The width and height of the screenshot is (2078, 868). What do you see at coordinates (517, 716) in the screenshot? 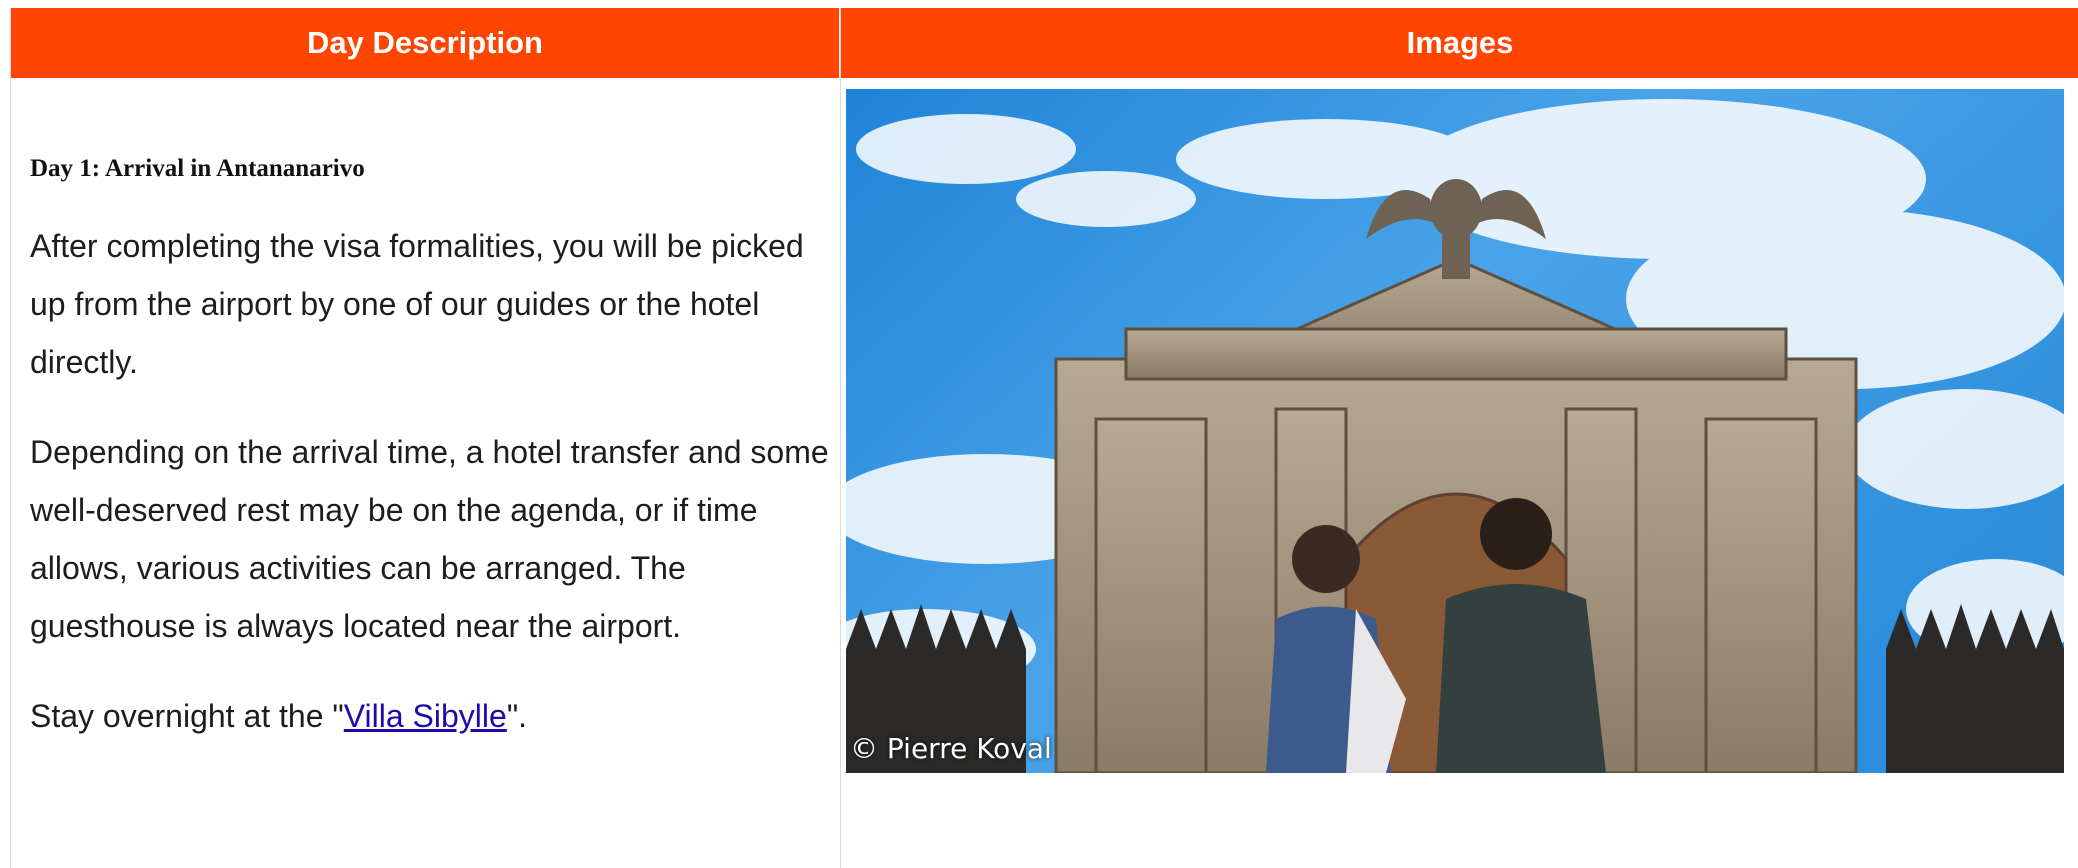
I see `stay-suffix: ".` at bounding box center [517, 716].